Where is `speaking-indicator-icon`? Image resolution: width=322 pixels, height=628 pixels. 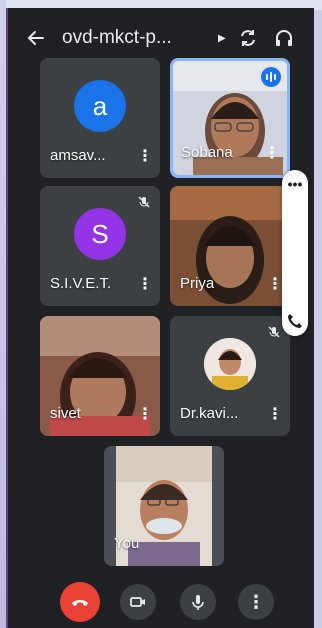 speaking-indicator-icon is located at coordinates (271, 77).